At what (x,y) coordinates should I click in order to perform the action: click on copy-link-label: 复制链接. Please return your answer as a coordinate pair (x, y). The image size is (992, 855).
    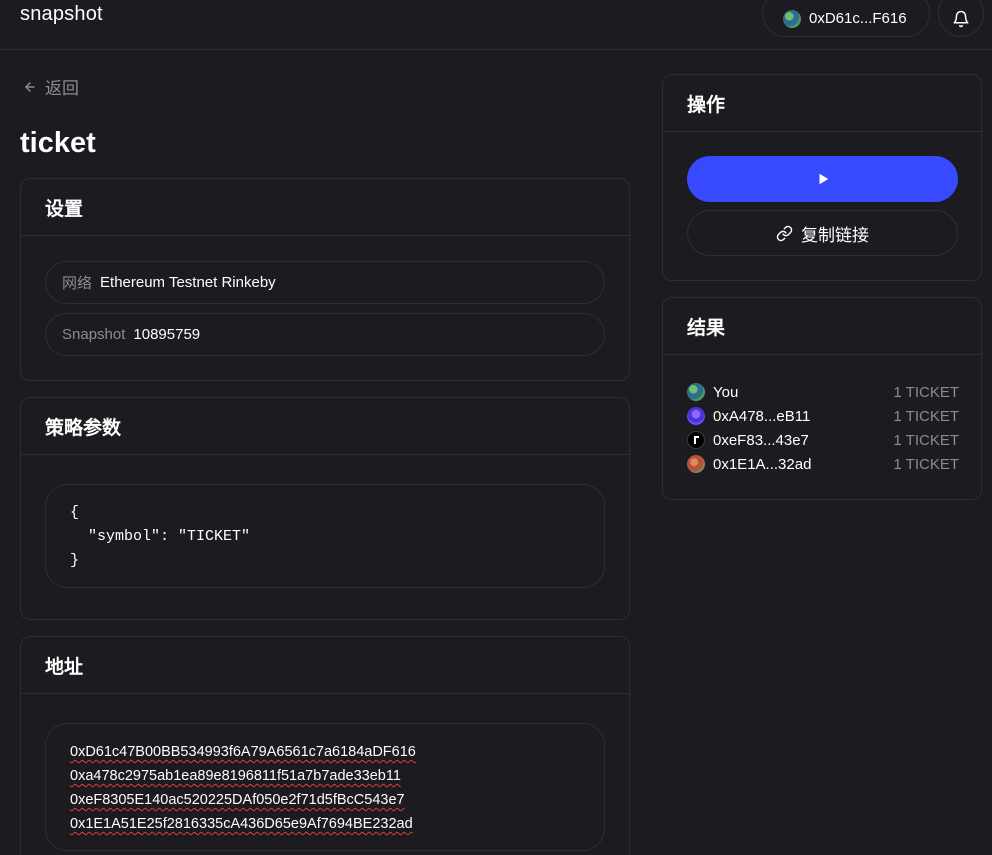
    Looking at the image, I should click on (835, 235).